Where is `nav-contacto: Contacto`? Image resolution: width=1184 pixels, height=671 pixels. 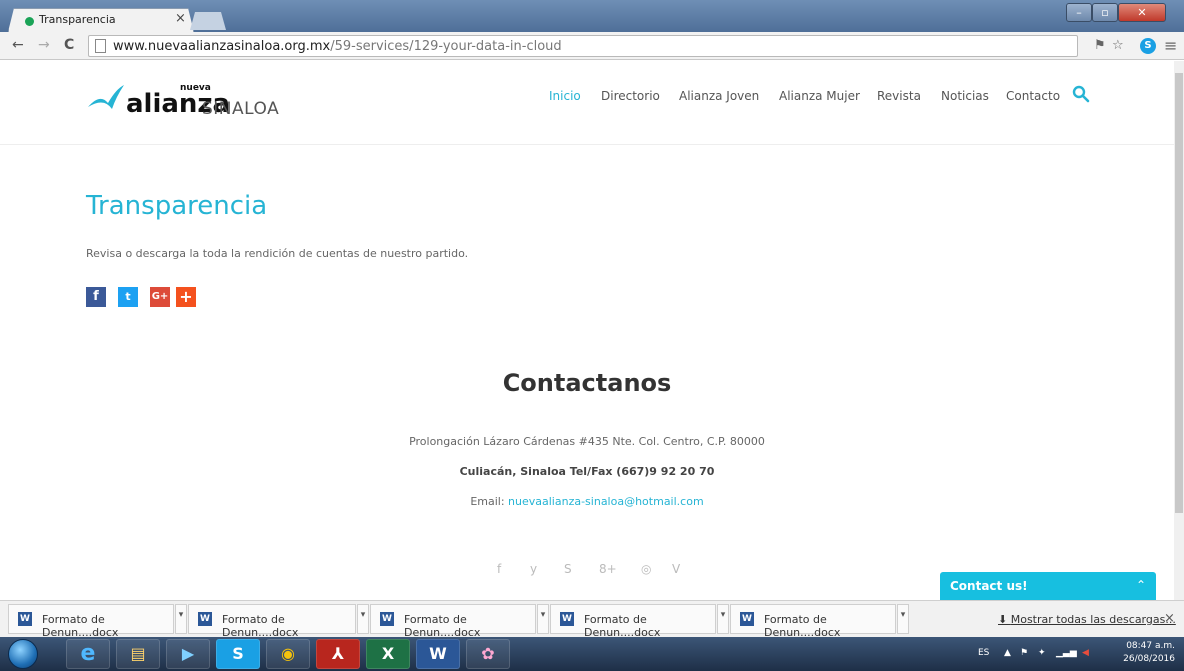 nav-contacto: Contacto is located at coordinates (1033, 96).